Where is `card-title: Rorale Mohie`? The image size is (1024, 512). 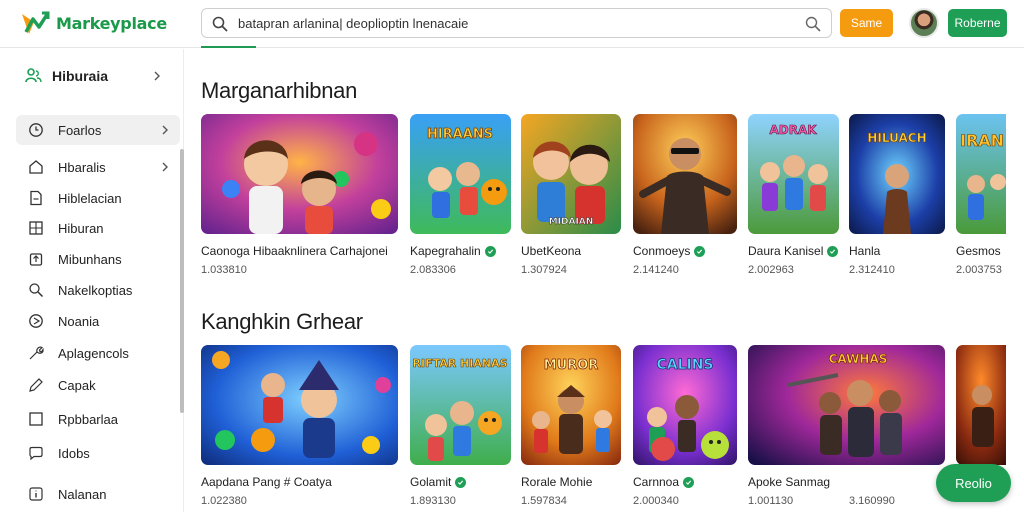
card-title: Rorale Mohie is located at coordinates (557, 482).